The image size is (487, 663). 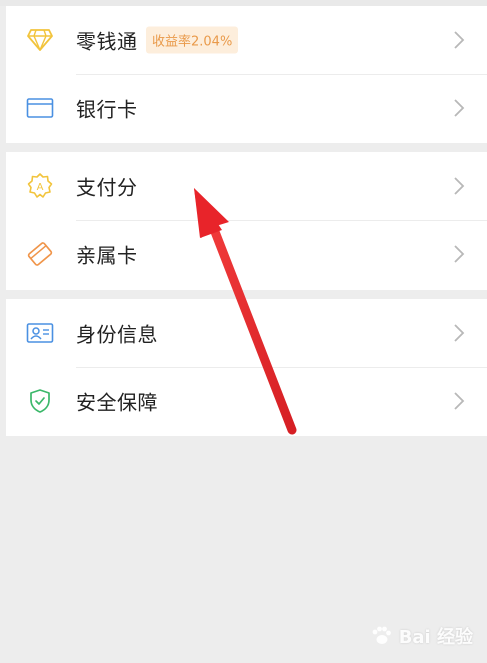 I want to click on menu-item-label: 身份信息, so click(x=117, y=334).